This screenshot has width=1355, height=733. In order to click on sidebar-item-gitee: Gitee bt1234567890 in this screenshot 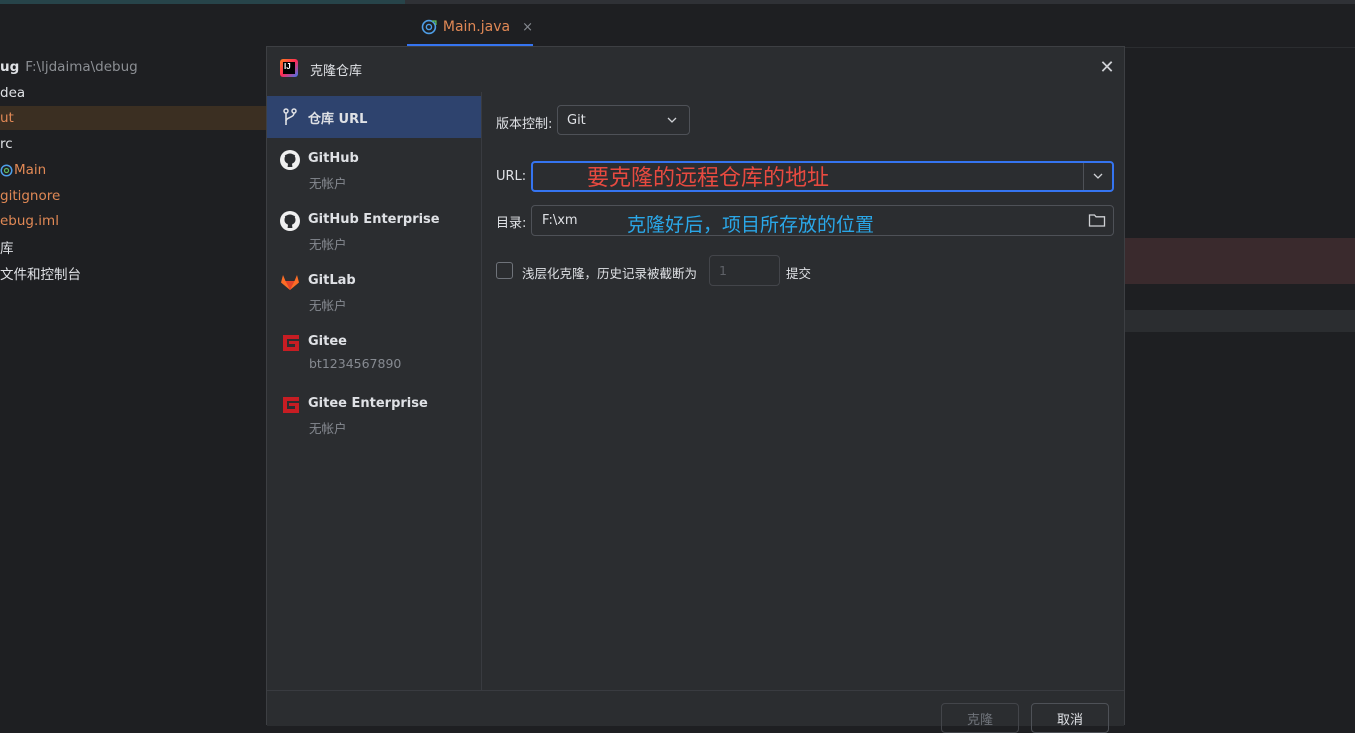, I will do `click(374, 351)`.